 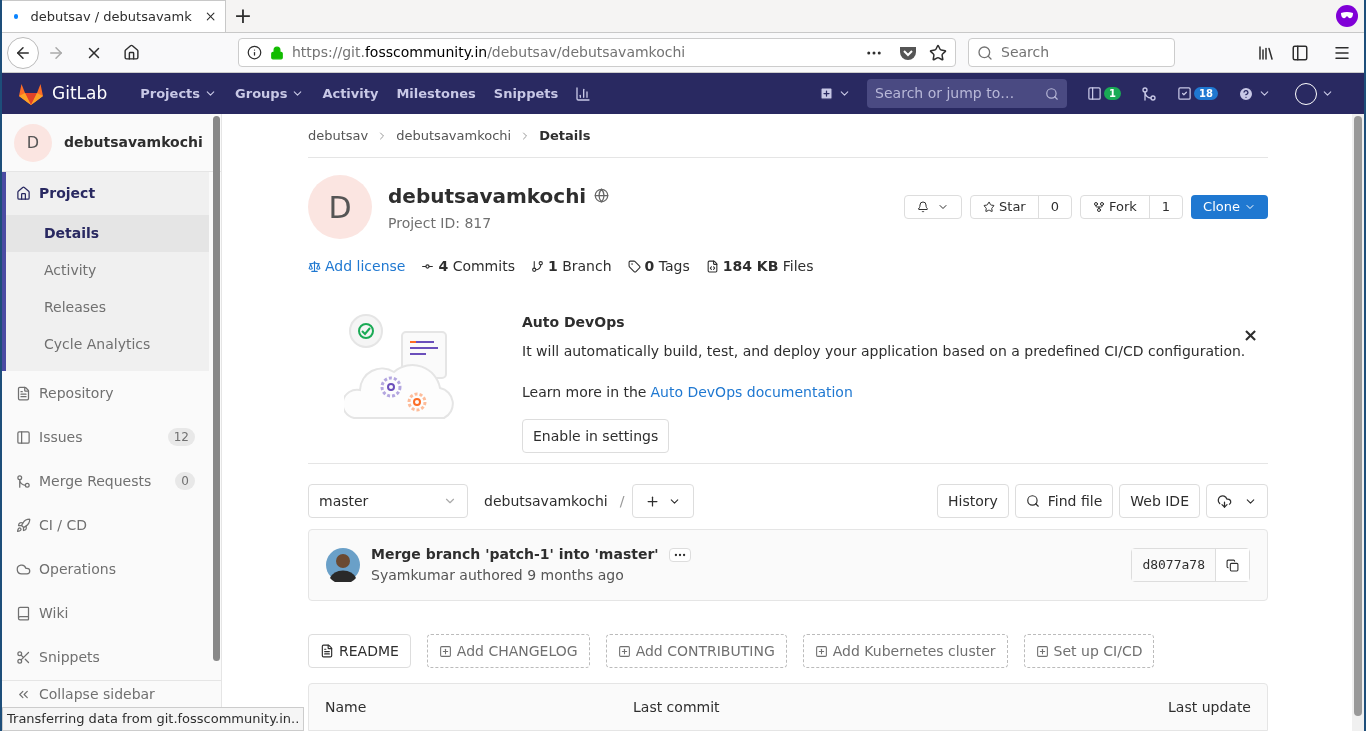 What do you see at coordinates (933, 207) in the screenshot?
I see `notification-button` at bounding box center [933, 207].